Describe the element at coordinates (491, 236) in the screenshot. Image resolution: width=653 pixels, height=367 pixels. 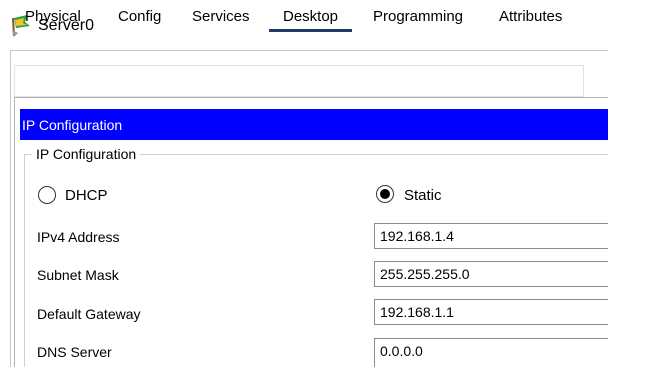
I see `ipv4-address-input: 192.168.1.4` at that location.